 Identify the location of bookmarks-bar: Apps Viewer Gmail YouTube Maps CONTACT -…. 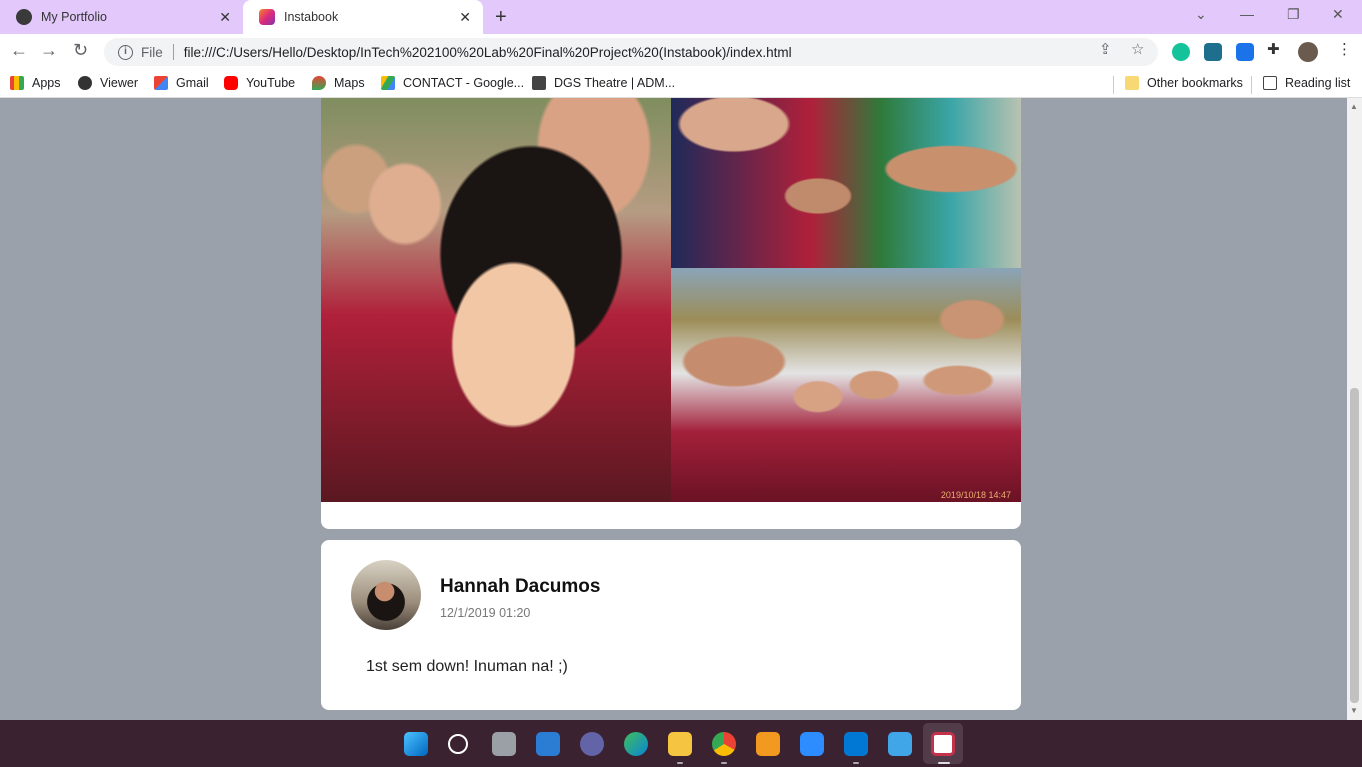
(681, 84).